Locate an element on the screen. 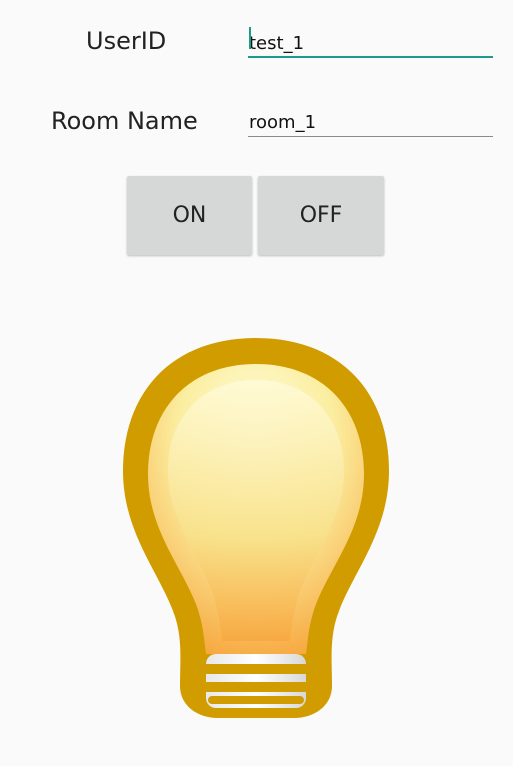 This screenshot has height=766, width=513. text-caret is located at coordinates (250, 38).